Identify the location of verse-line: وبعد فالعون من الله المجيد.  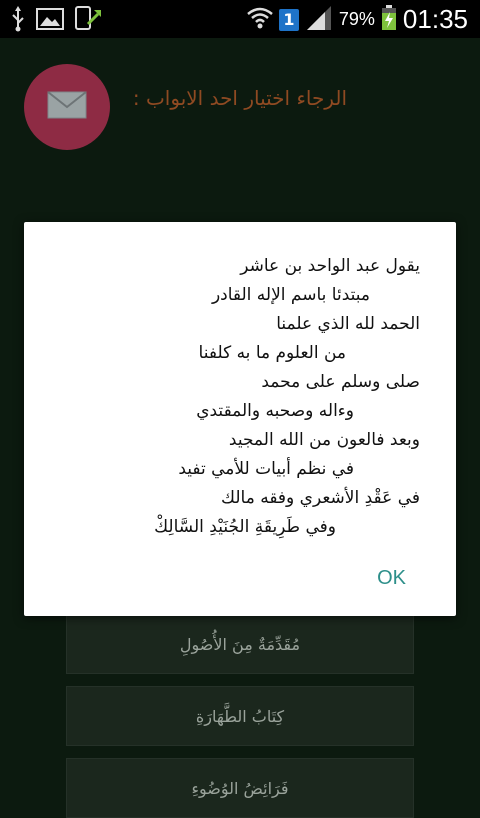
(324, 440).